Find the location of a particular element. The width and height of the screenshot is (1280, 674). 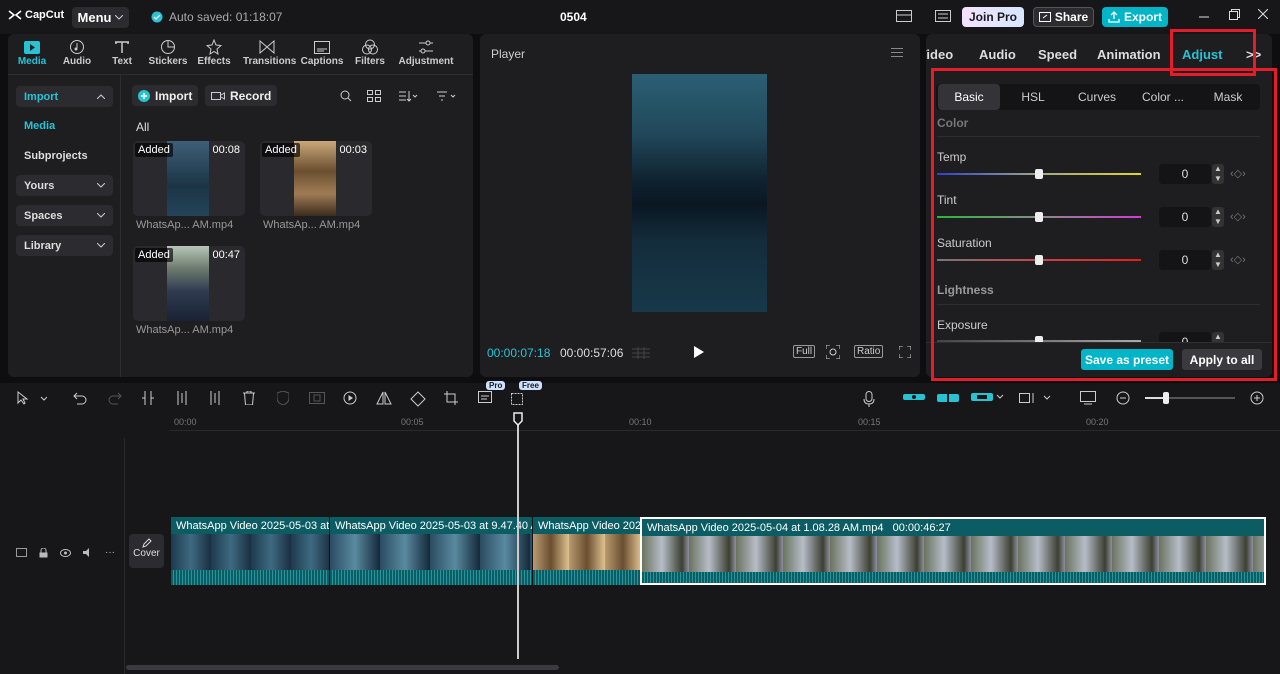

tab-media: Media is located at coordinates (32, 52).